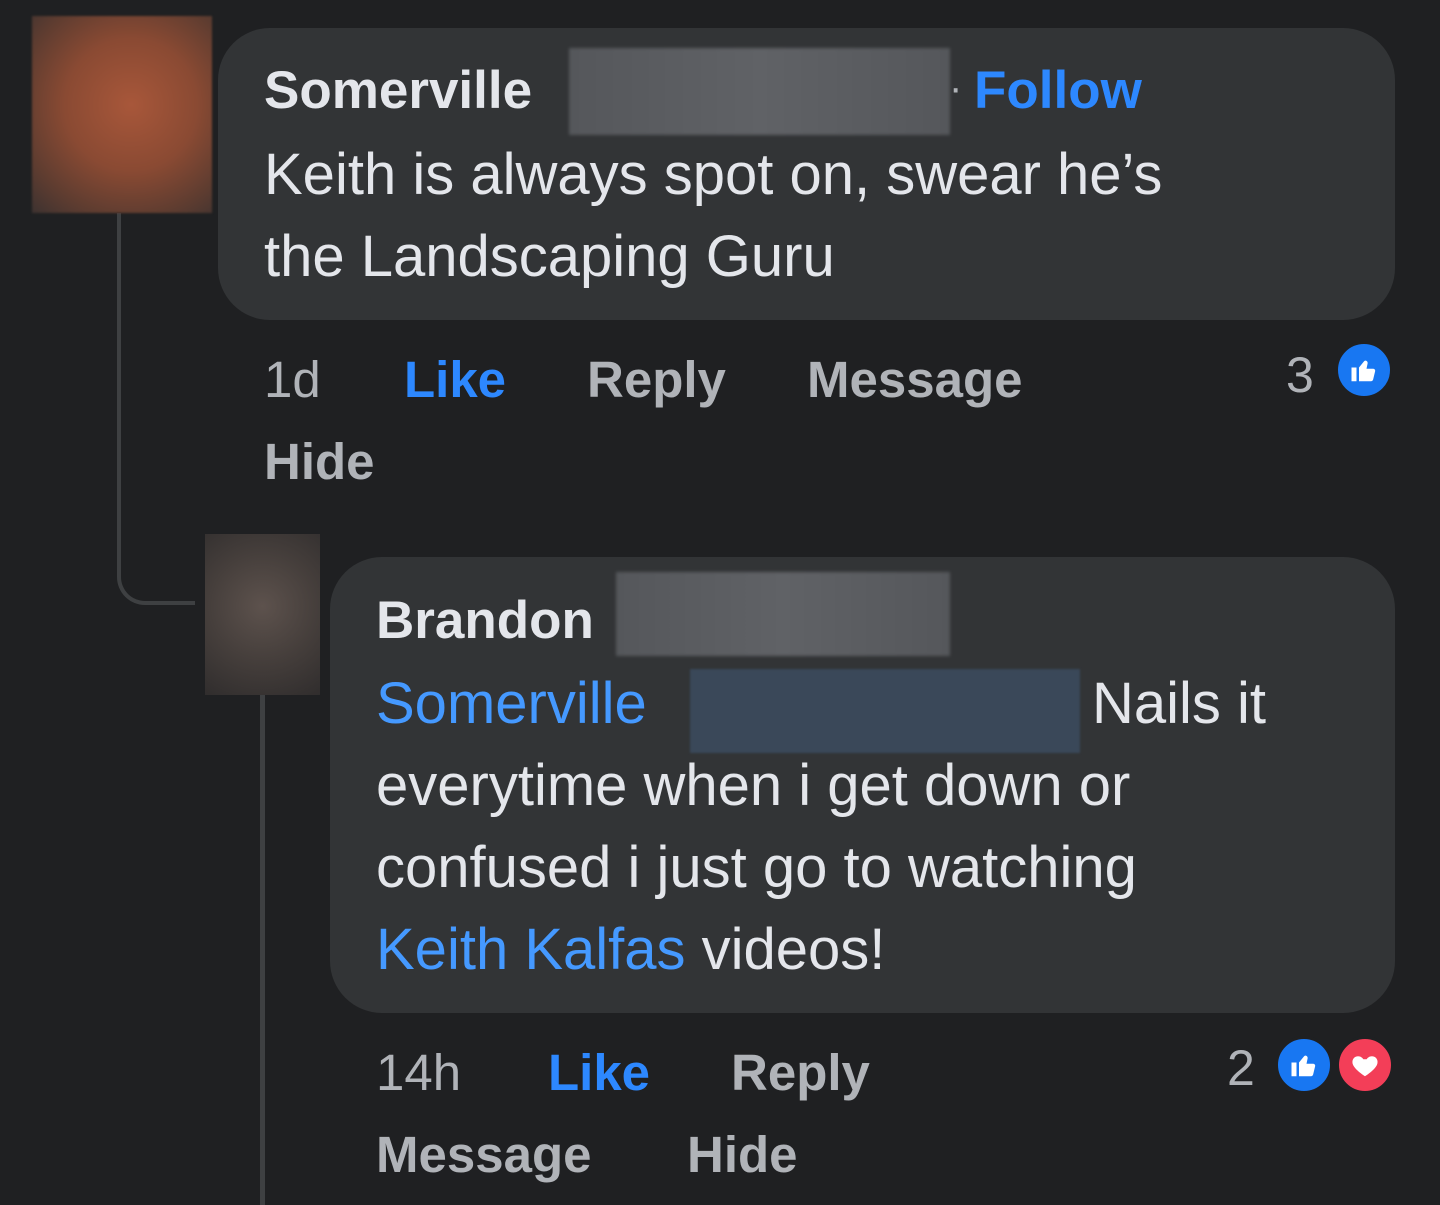  Describe the element at coordinates (549, 256) in the screenshot. I see `comment-text-line: the Landscaping Guru` at that location.